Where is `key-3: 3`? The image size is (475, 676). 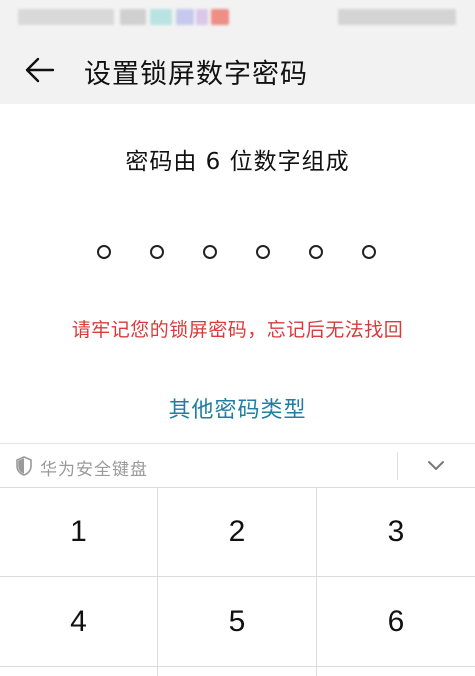
key-3: 3 is located at coordinates (396, 531).